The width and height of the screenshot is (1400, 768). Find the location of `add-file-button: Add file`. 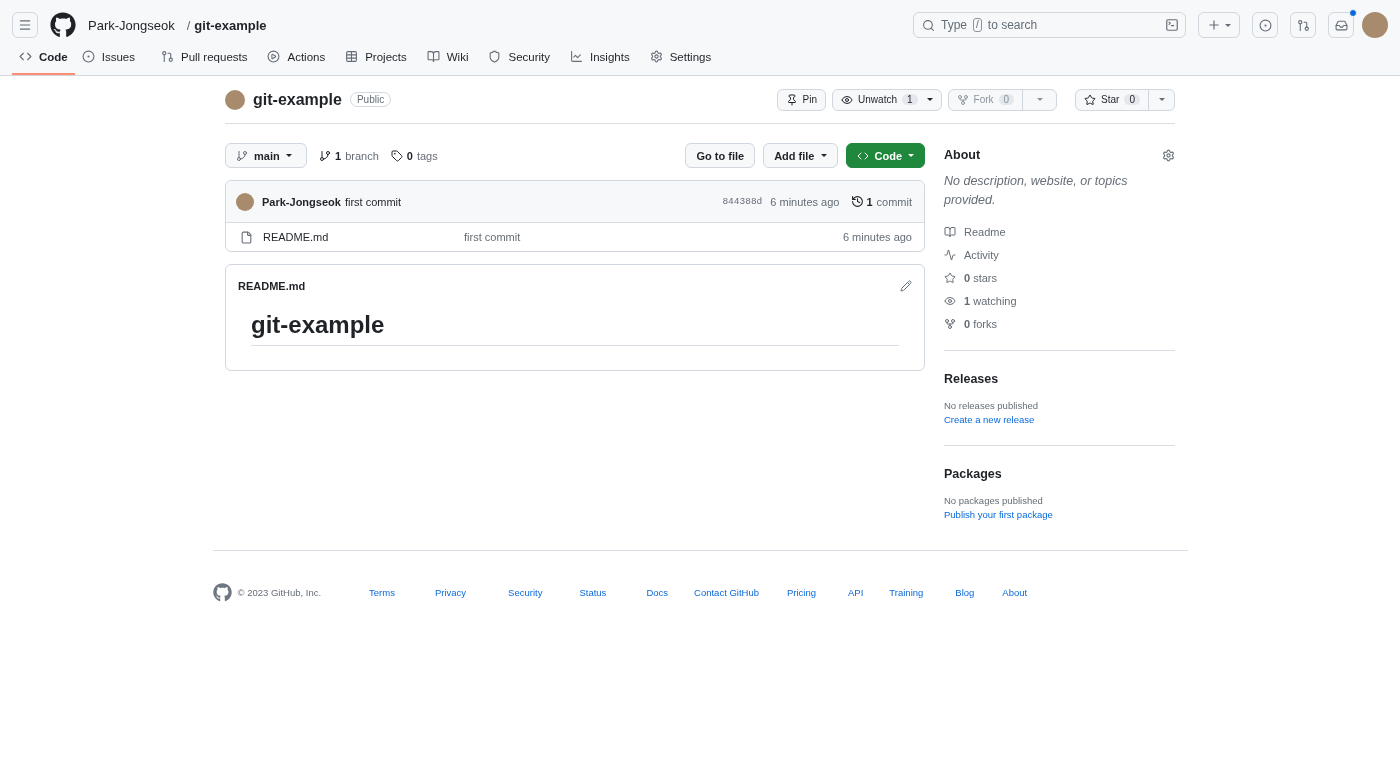

add-file-button: Add file is located at coordinates (800, 155).